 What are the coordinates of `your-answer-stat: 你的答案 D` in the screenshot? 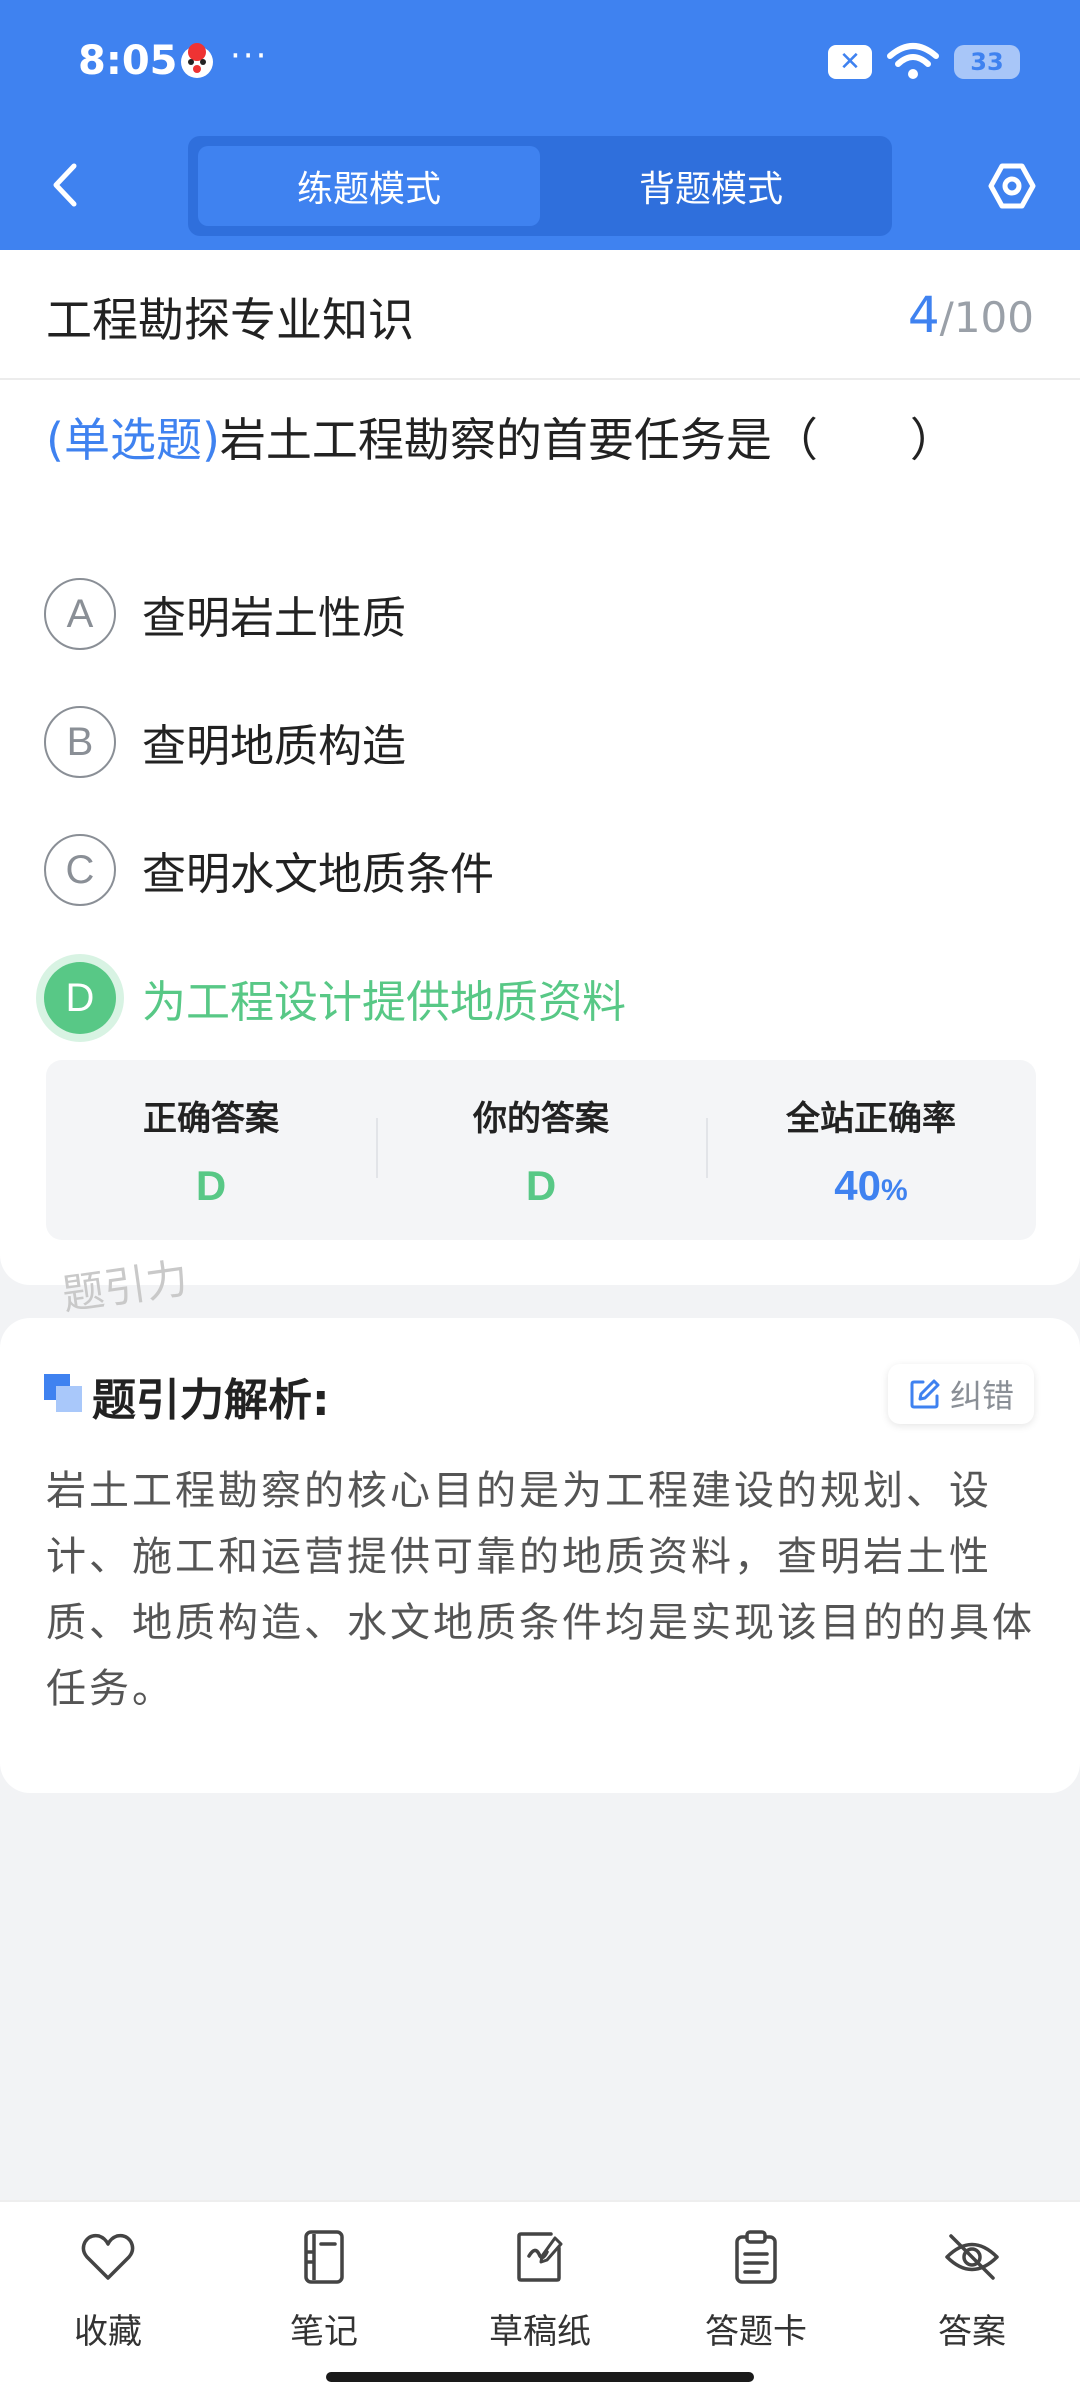 It's located at (541, 1150).